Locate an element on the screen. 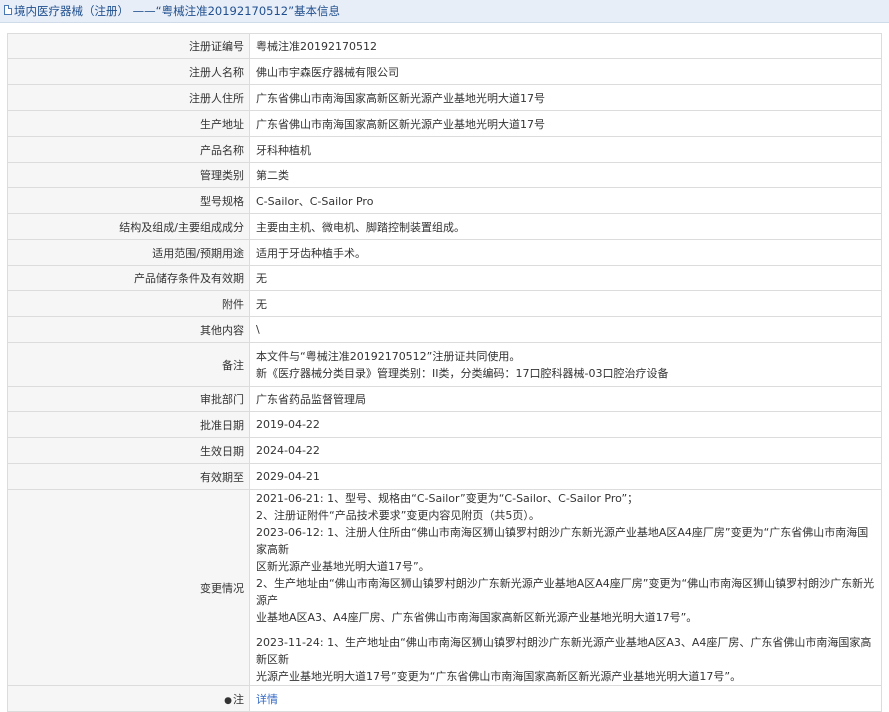 The height and width of the screenshot is (712, 889). note-value: 详情 is located at coordinates (565, 698).